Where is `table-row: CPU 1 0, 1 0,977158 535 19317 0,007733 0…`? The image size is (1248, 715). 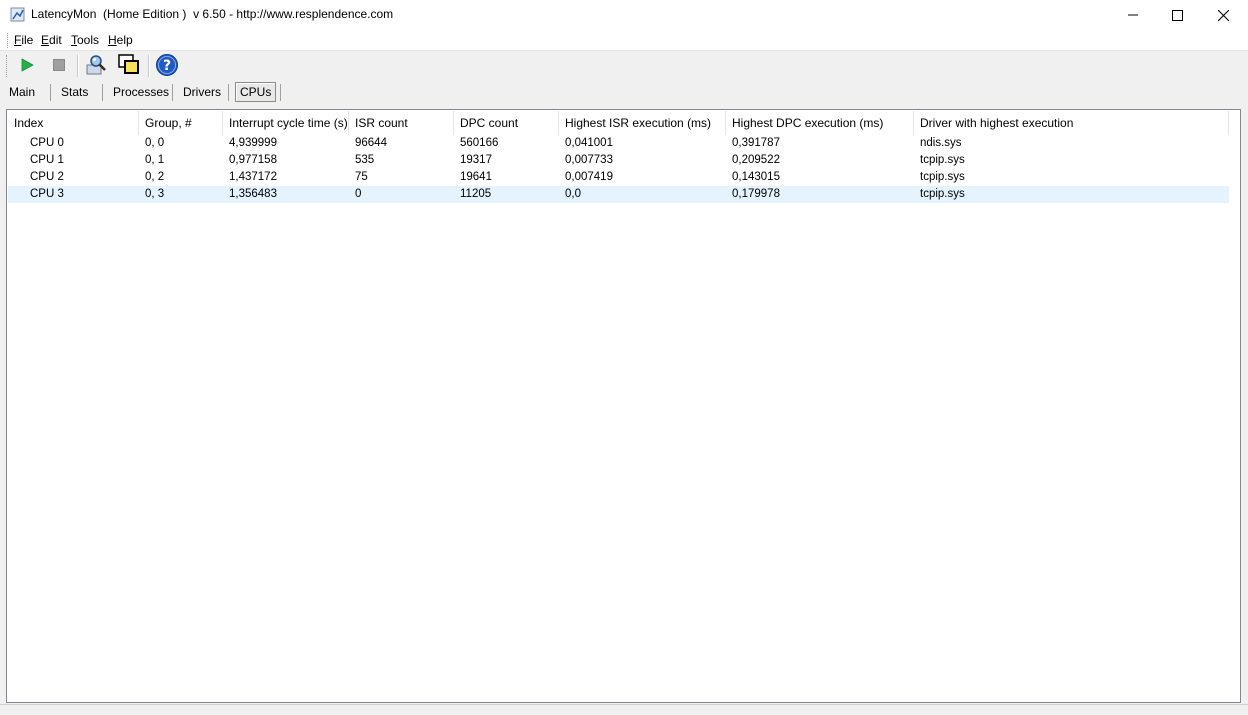 table-row: CPU 1 0, 1 0,977158 535 19317 0,007733 0… is located at coordinates (618, 160).